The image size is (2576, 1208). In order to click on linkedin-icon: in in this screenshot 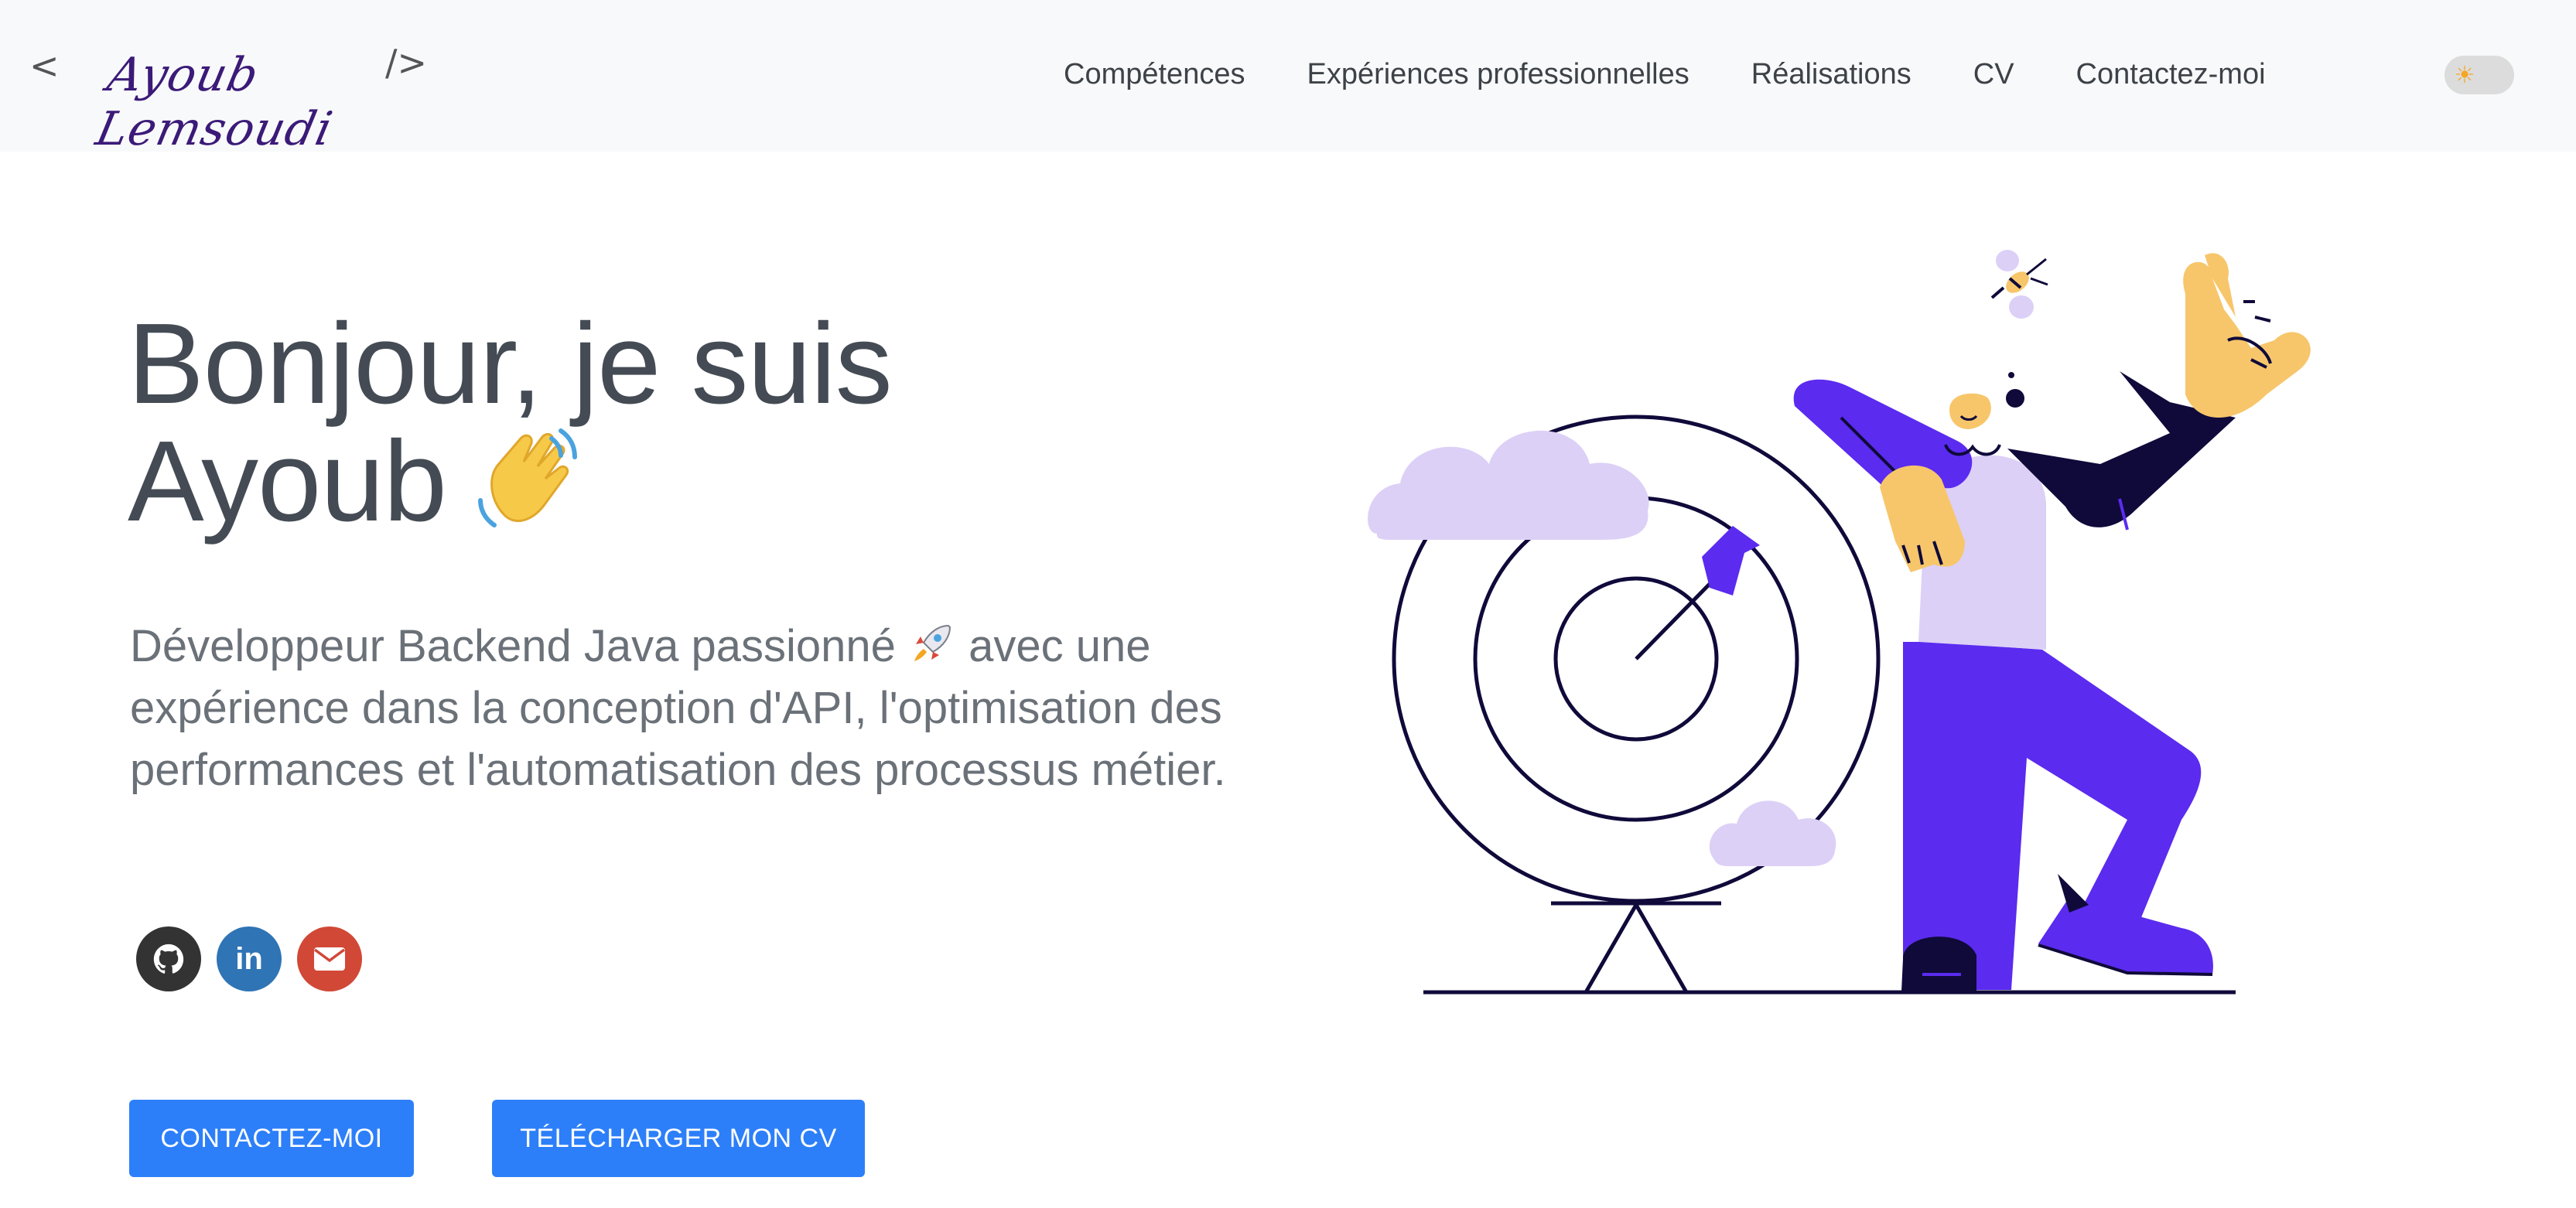, I will do `click(250, 959)`.